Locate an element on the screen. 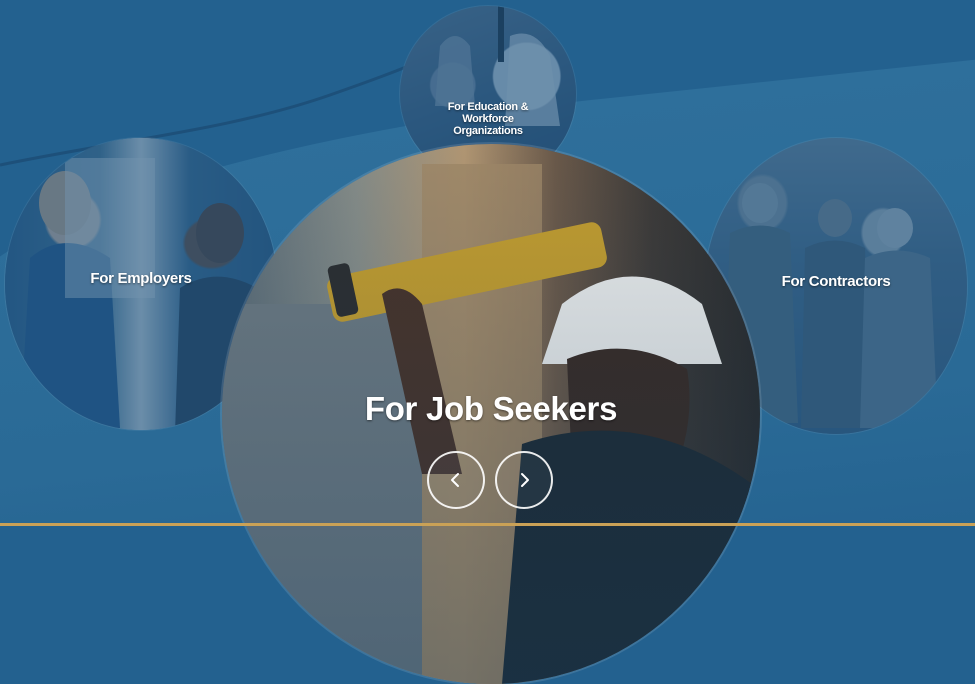 This screenshot has height=684, width=975. carousel-next-button is located at coordinates (524, 480).